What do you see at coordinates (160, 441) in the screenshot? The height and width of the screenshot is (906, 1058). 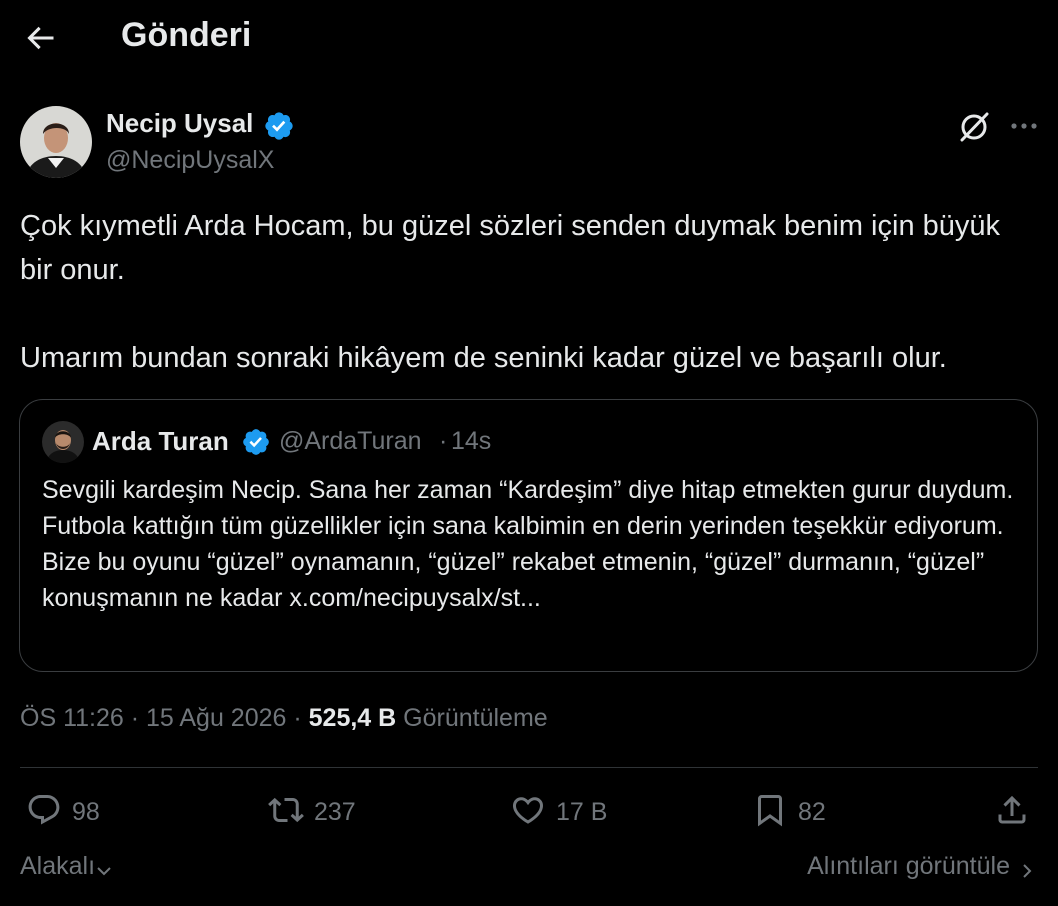 I see `quoted-author-name: Arda Turan` at bounding box center [160, 441].